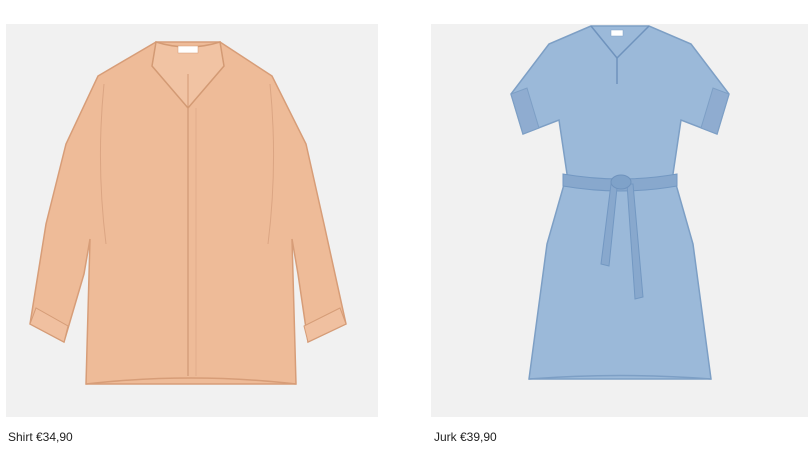  Describe the element at coordinates (40, 437) in the screenshot. I see `product-caption-shirt: Shirt €34,90` at that location.